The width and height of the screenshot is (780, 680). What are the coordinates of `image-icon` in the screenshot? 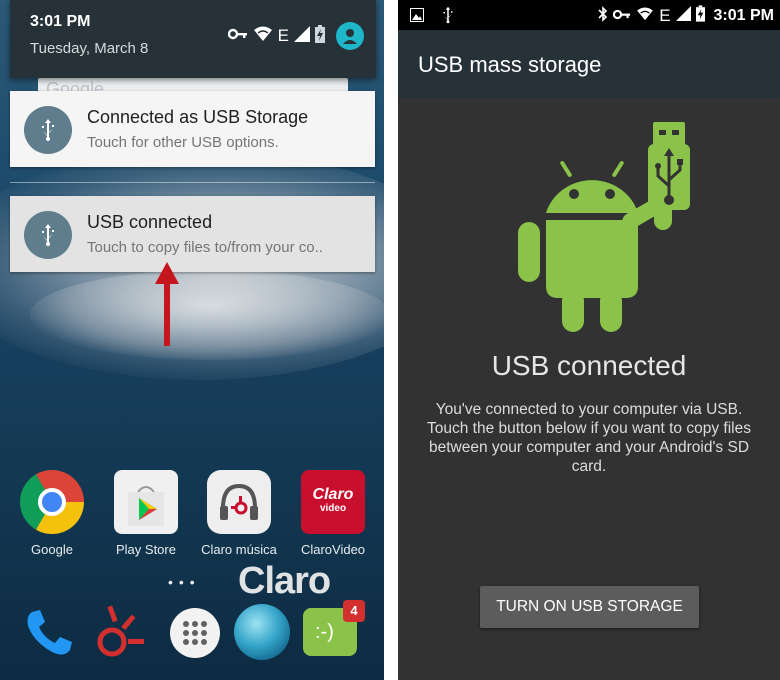 It's located at (417, 17).